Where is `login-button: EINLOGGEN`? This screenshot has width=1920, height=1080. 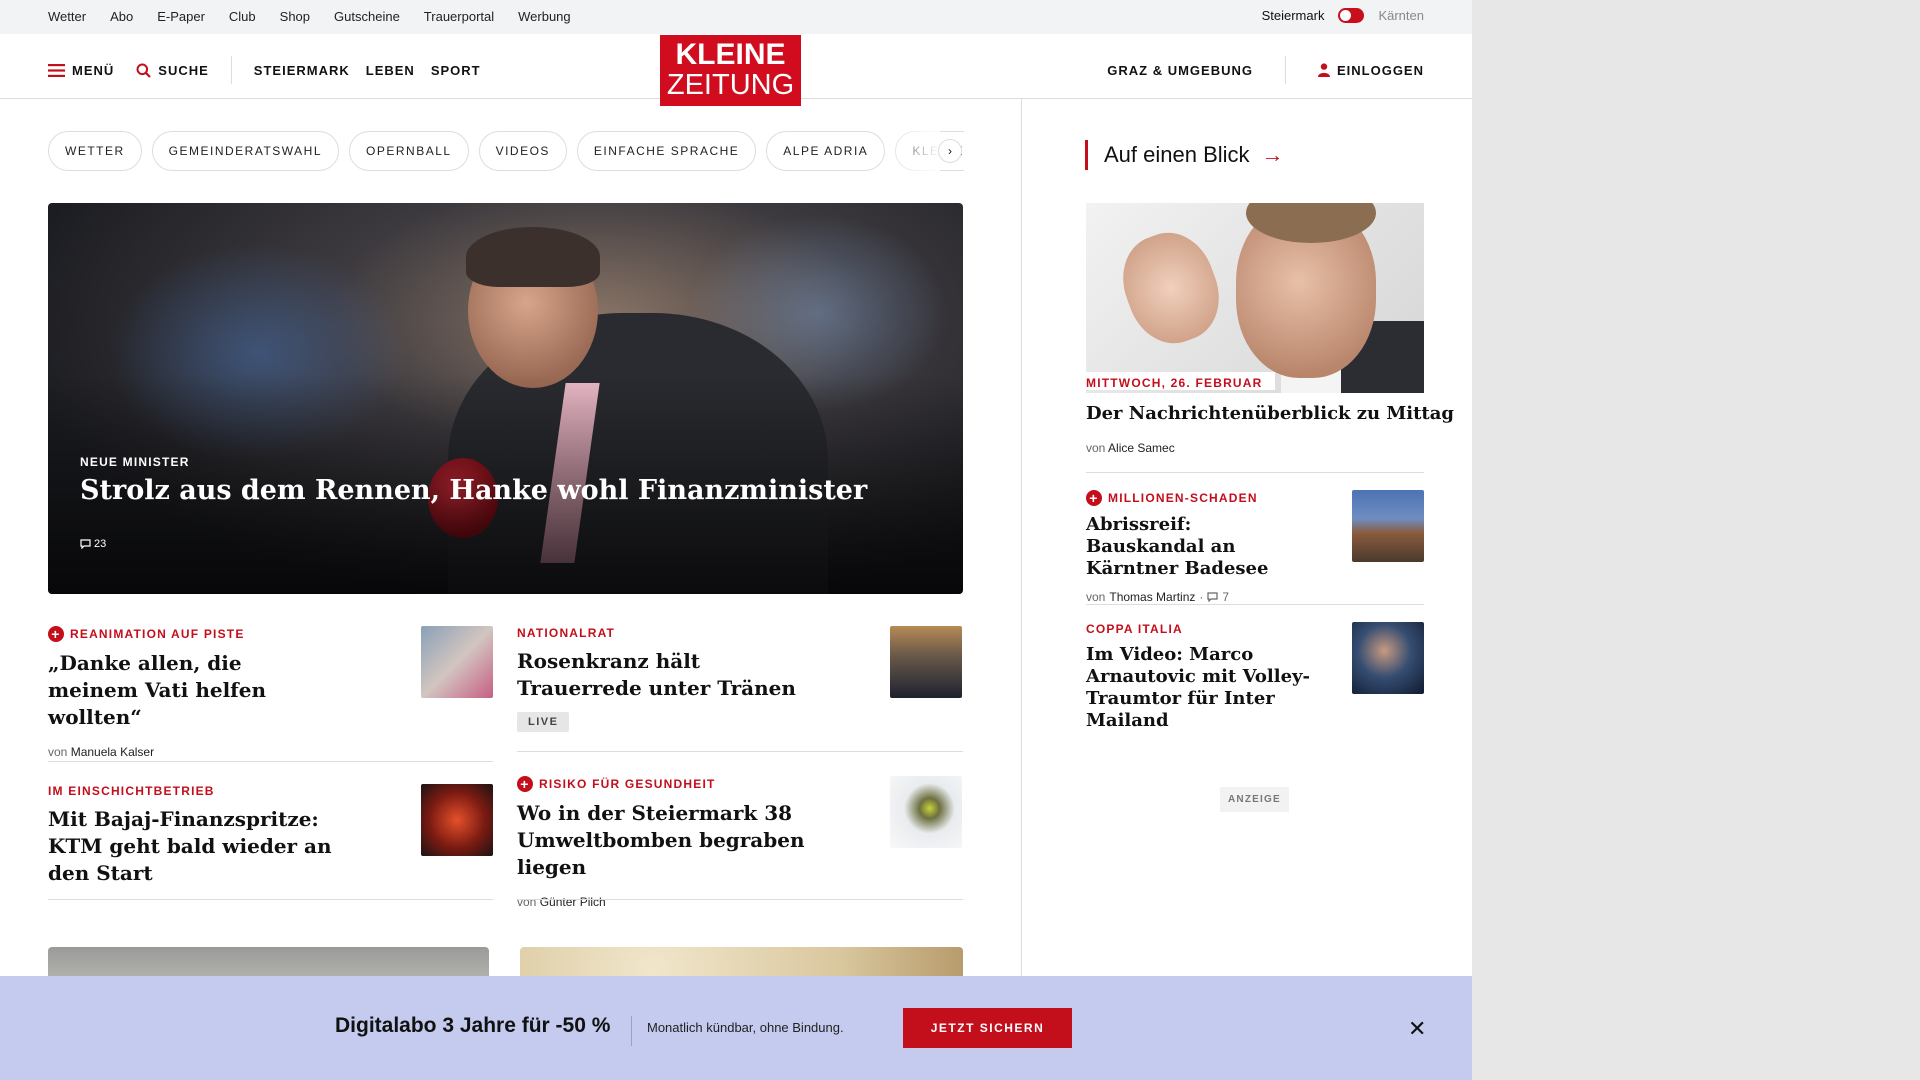 login-button: EINLOGGEN is located at coordinates (1370, 70).